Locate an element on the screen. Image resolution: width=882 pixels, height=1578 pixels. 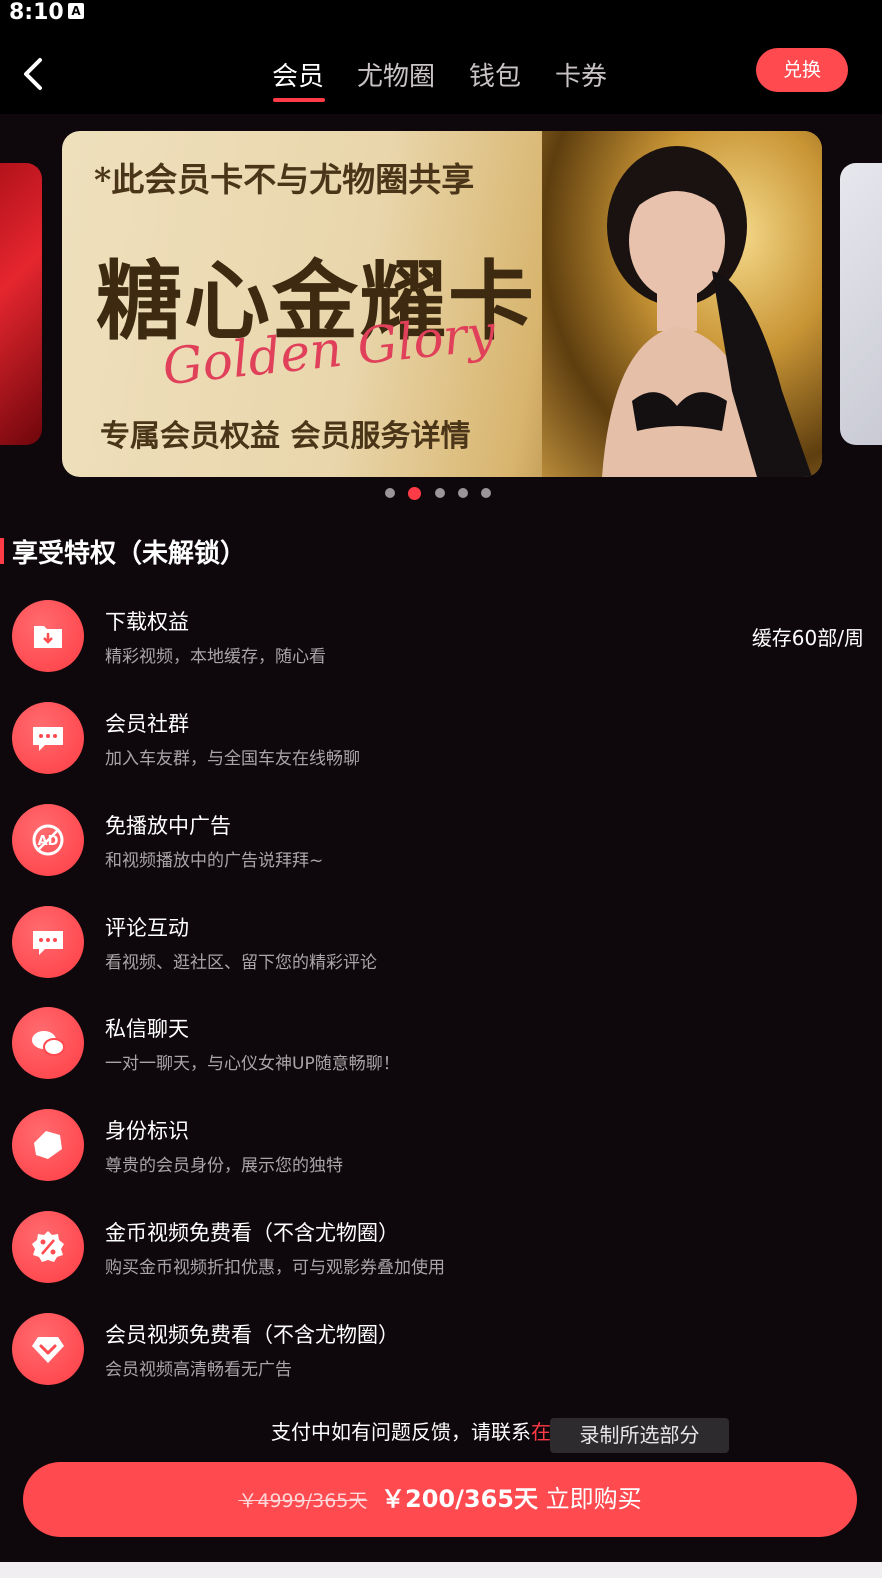
privilege-title: 私信聊天 is located at coordinates (147, 1029).